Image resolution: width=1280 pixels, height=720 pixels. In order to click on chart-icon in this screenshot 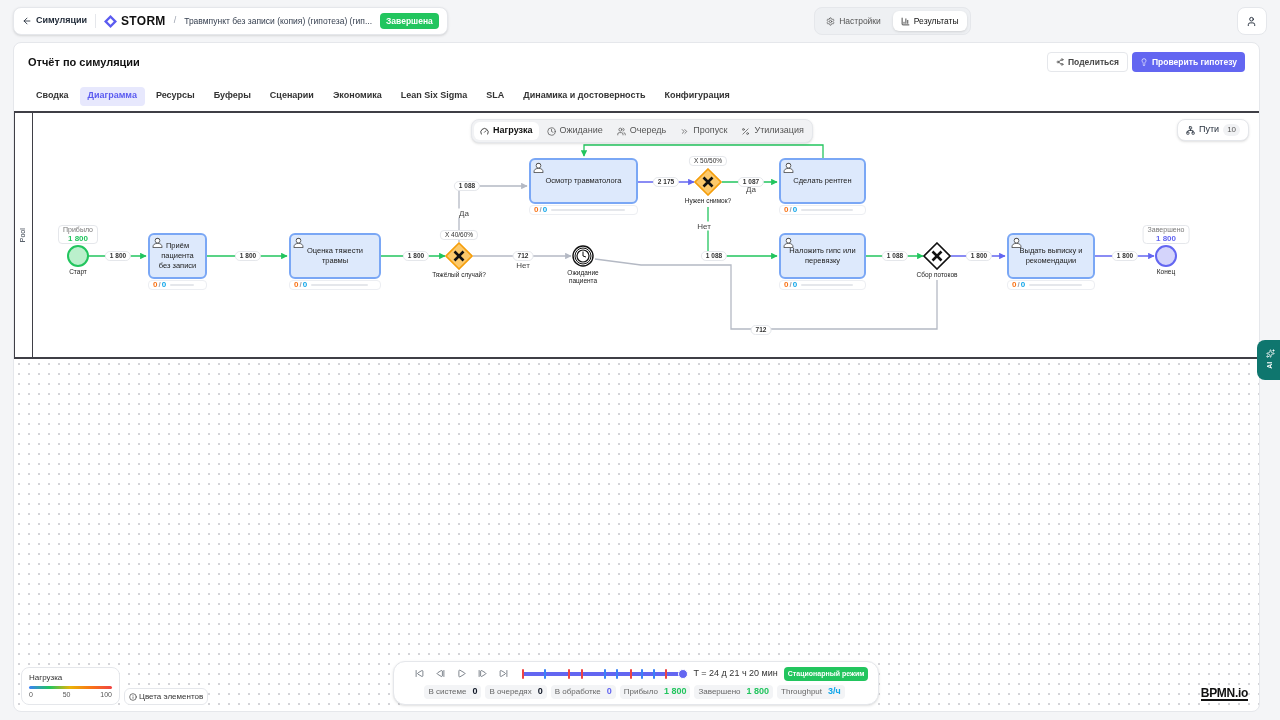, I will do `click(905, 21)`.